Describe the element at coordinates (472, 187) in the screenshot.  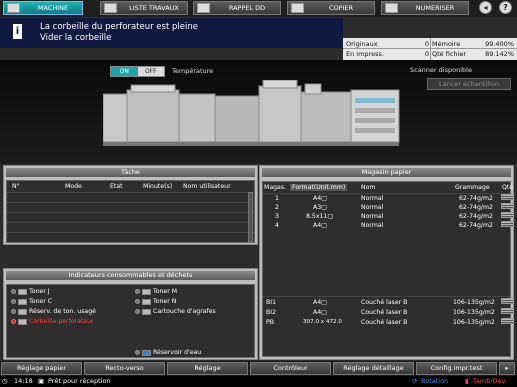
I see `col-grammage: Grammage` at that location.